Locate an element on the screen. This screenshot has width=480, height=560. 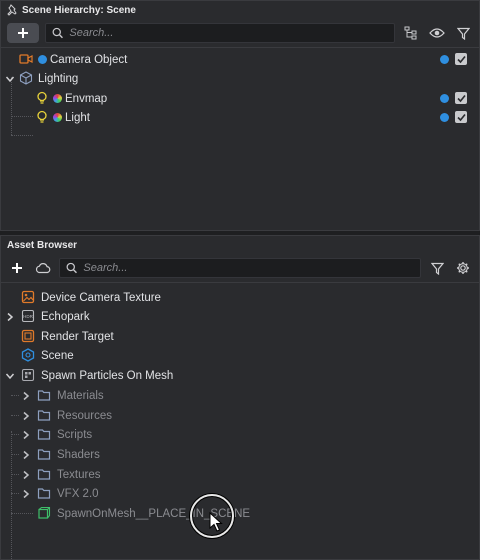
hierarchy-view-button is located at coordinates (411, 33).